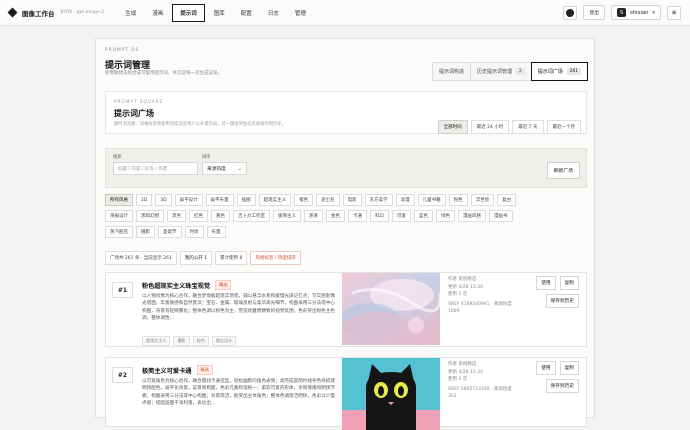 The height and width of the screenshot is (430, 690). I want to click on card-tag: 摄影, so click(181, 341).